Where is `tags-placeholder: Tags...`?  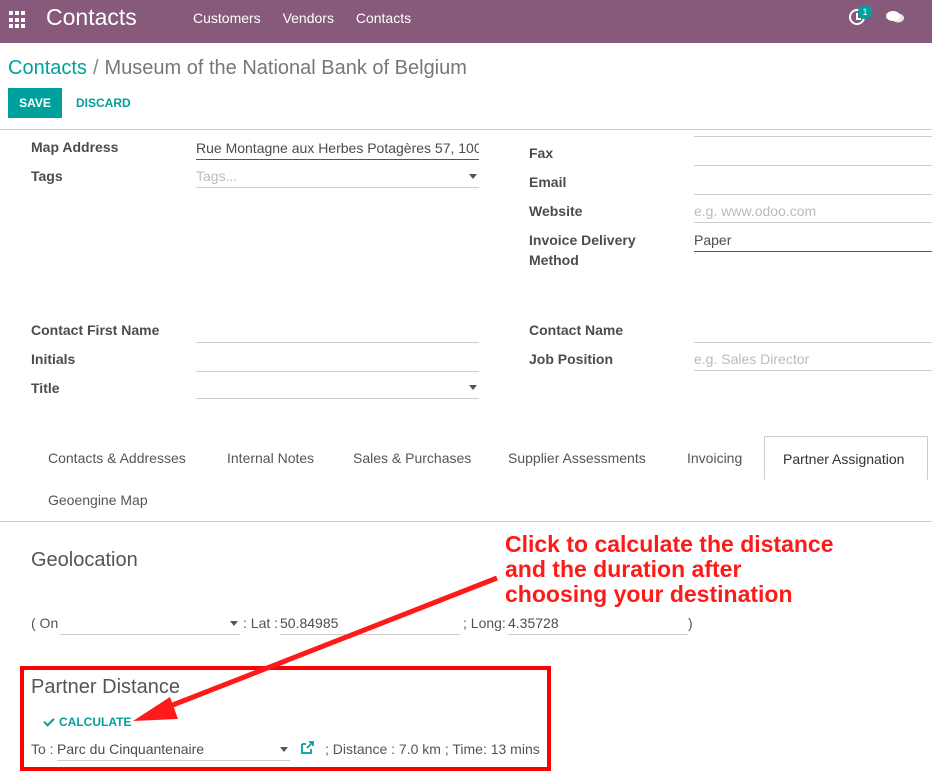 tags-placeholder: Tags... is located at coordinates (217, 176).